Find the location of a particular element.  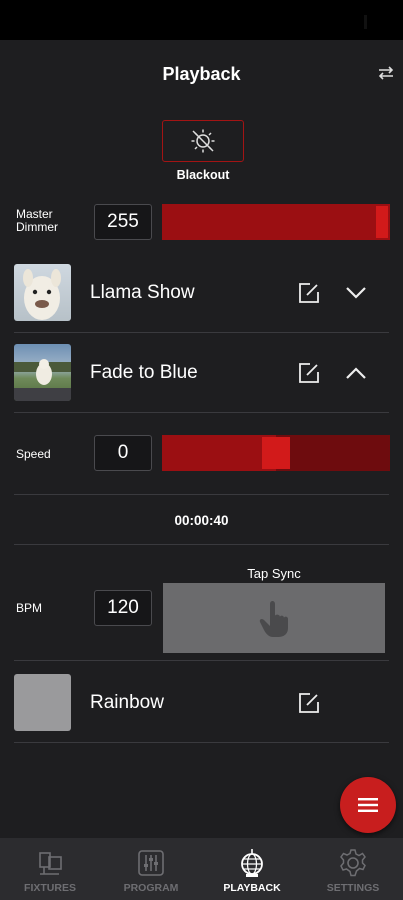

nav-fixtures-label: FIXTURES is located at coordinates (50, 888).